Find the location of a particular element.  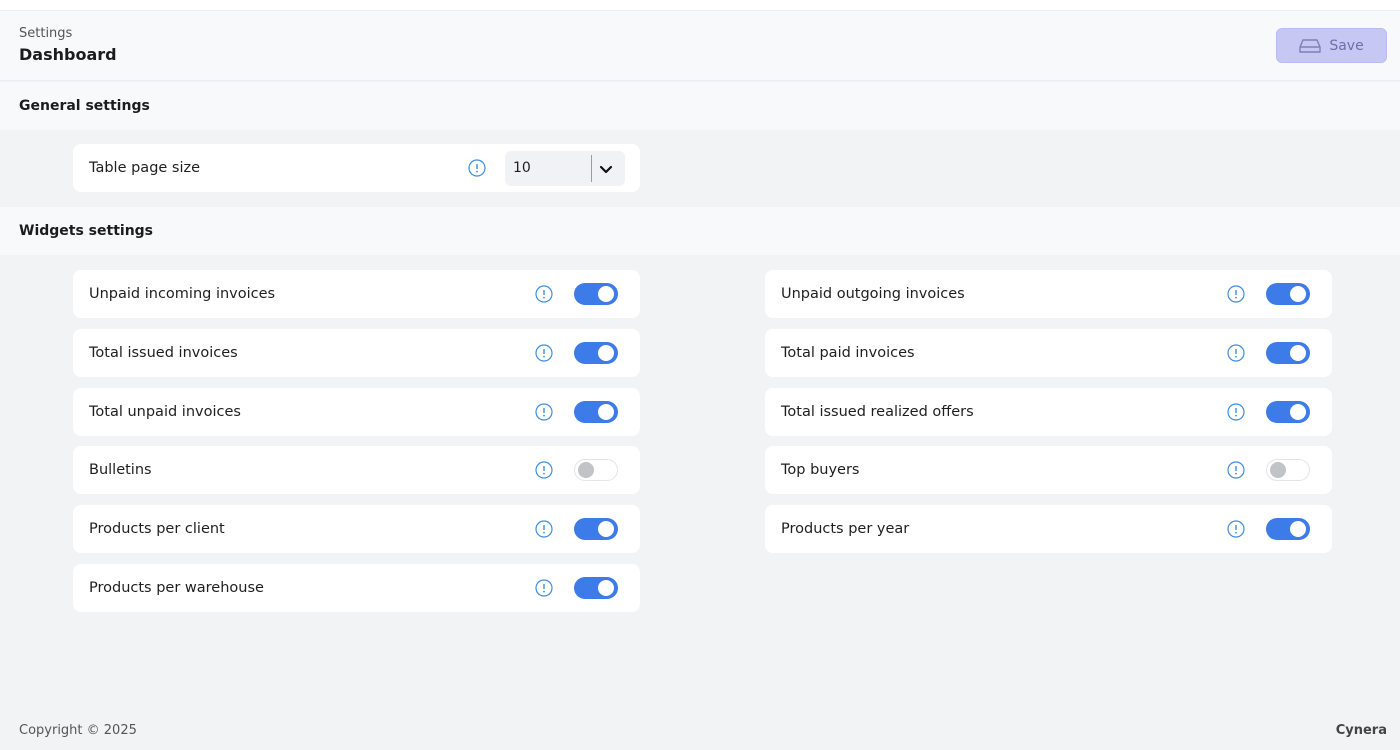

widget-label: Products per year is located at coordinates (845, 529).